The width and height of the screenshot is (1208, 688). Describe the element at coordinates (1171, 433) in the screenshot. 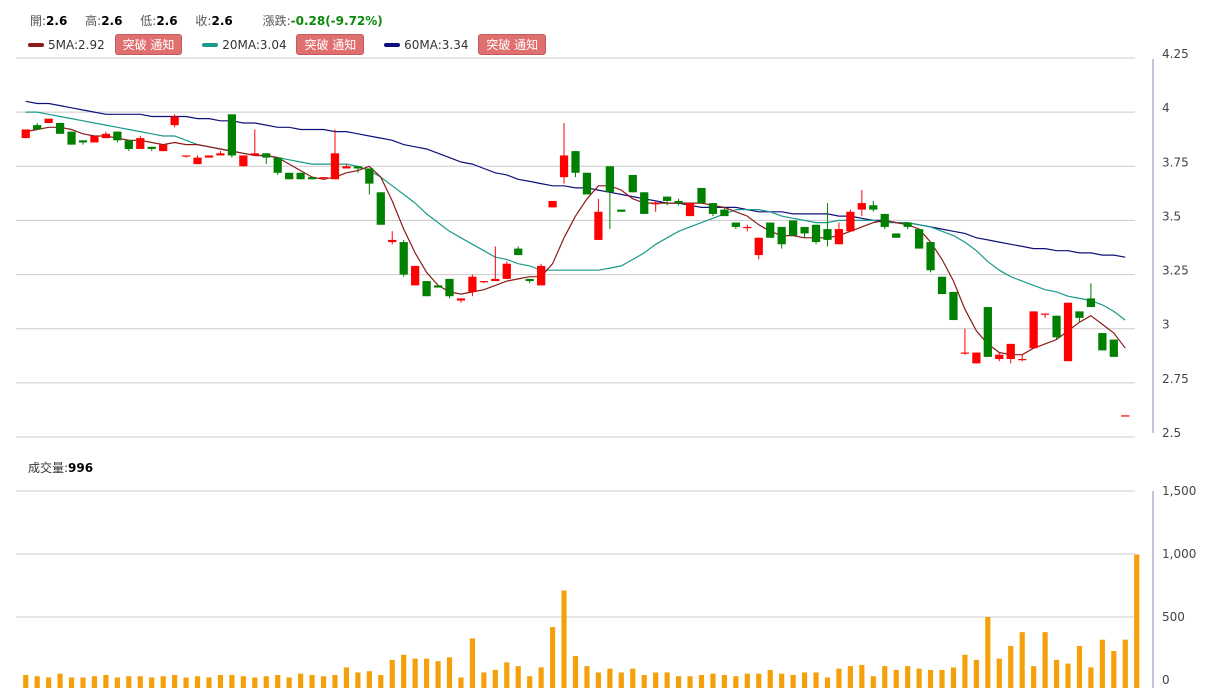

I see `price-tick-label: 2.5` at that location.